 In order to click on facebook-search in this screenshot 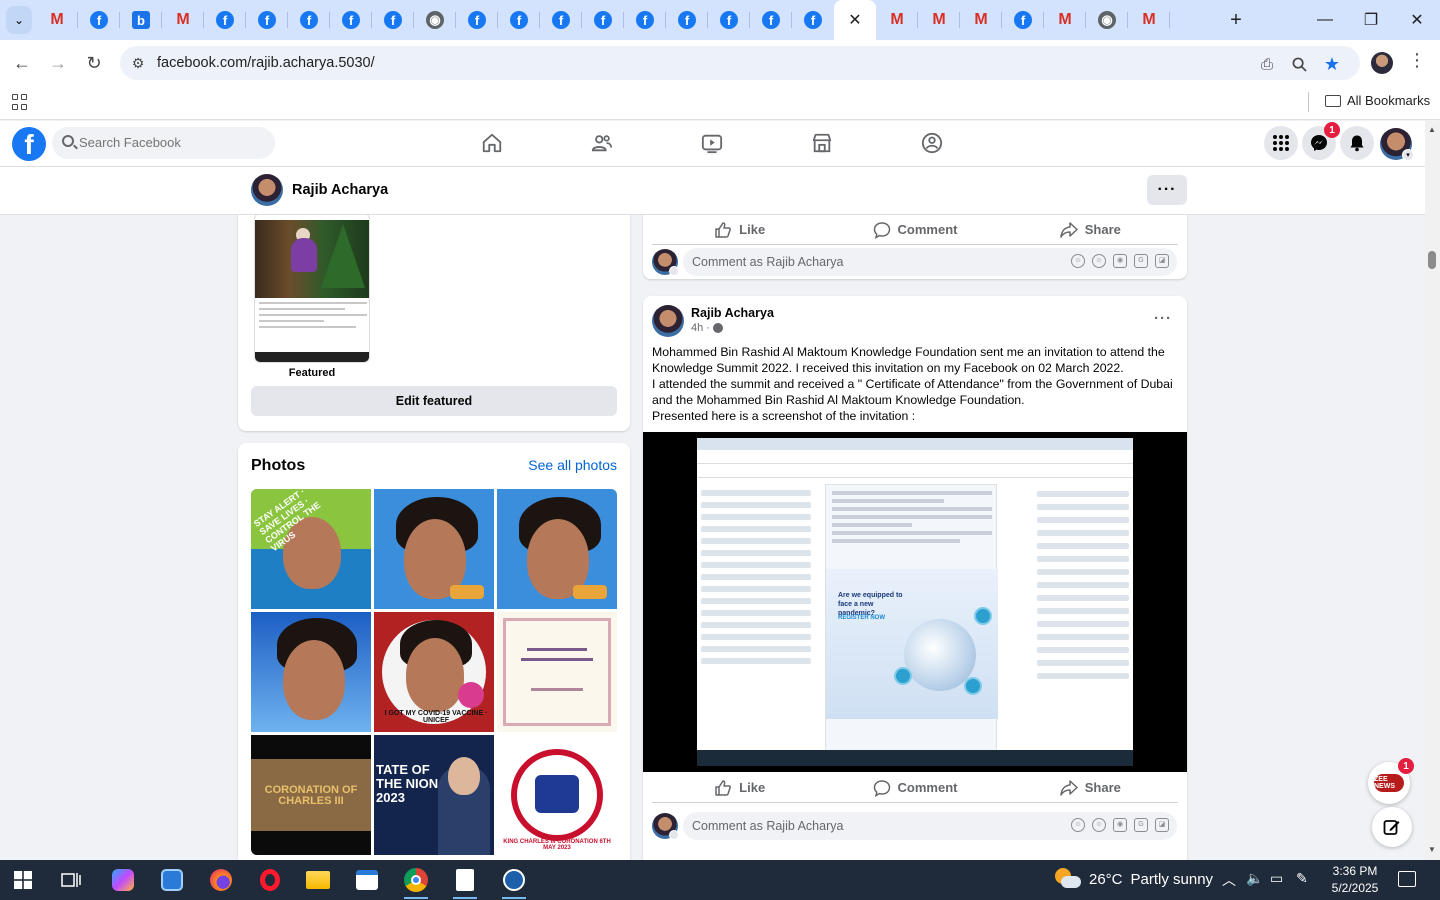, I will do `click(163, 143)`.